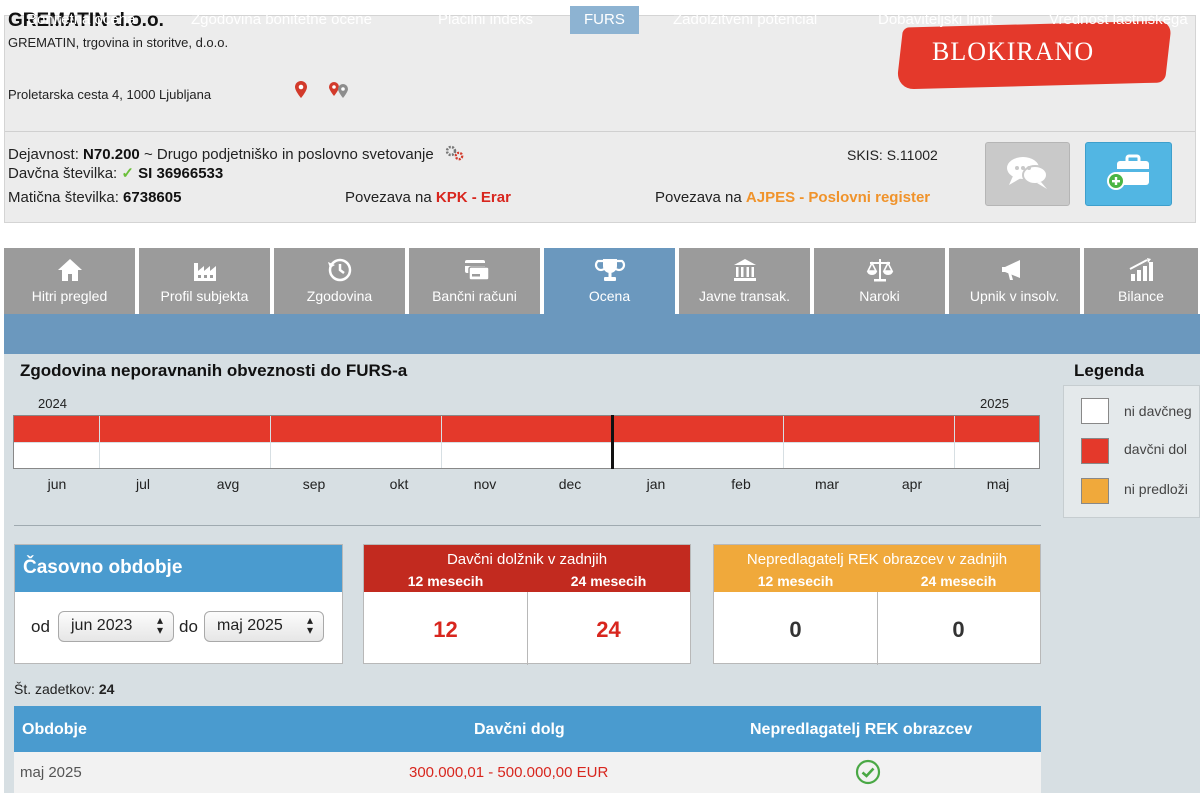 The height and width of the screenshot is (793, 1200). I want to click on tax-number-label: Davčna številka:, so click(63, 173).